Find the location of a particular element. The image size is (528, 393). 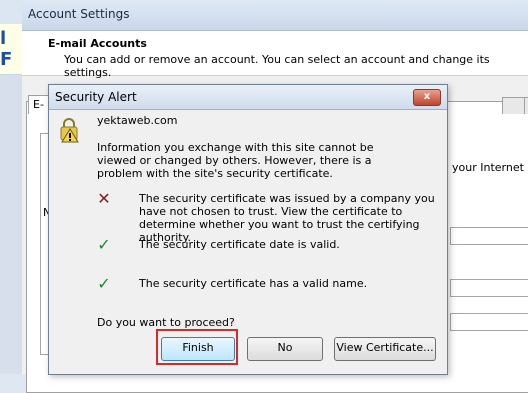

background-titlebar is located at coordinates (11, 12).